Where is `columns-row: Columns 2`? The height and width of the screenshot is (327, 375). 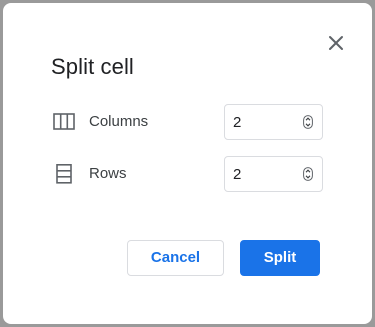 columns-row: Columns 2 is located at coordinates (189, 122).